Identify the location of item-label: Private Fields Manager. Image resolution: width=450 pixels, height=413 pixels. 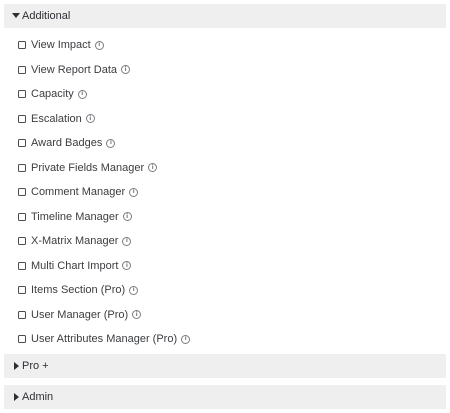
(88, 167).